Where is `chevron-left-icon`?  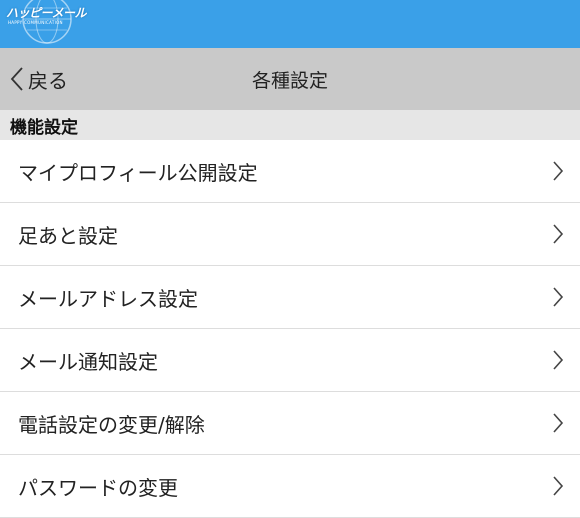
chevron-left-icon is located at coordinates (16, 79).